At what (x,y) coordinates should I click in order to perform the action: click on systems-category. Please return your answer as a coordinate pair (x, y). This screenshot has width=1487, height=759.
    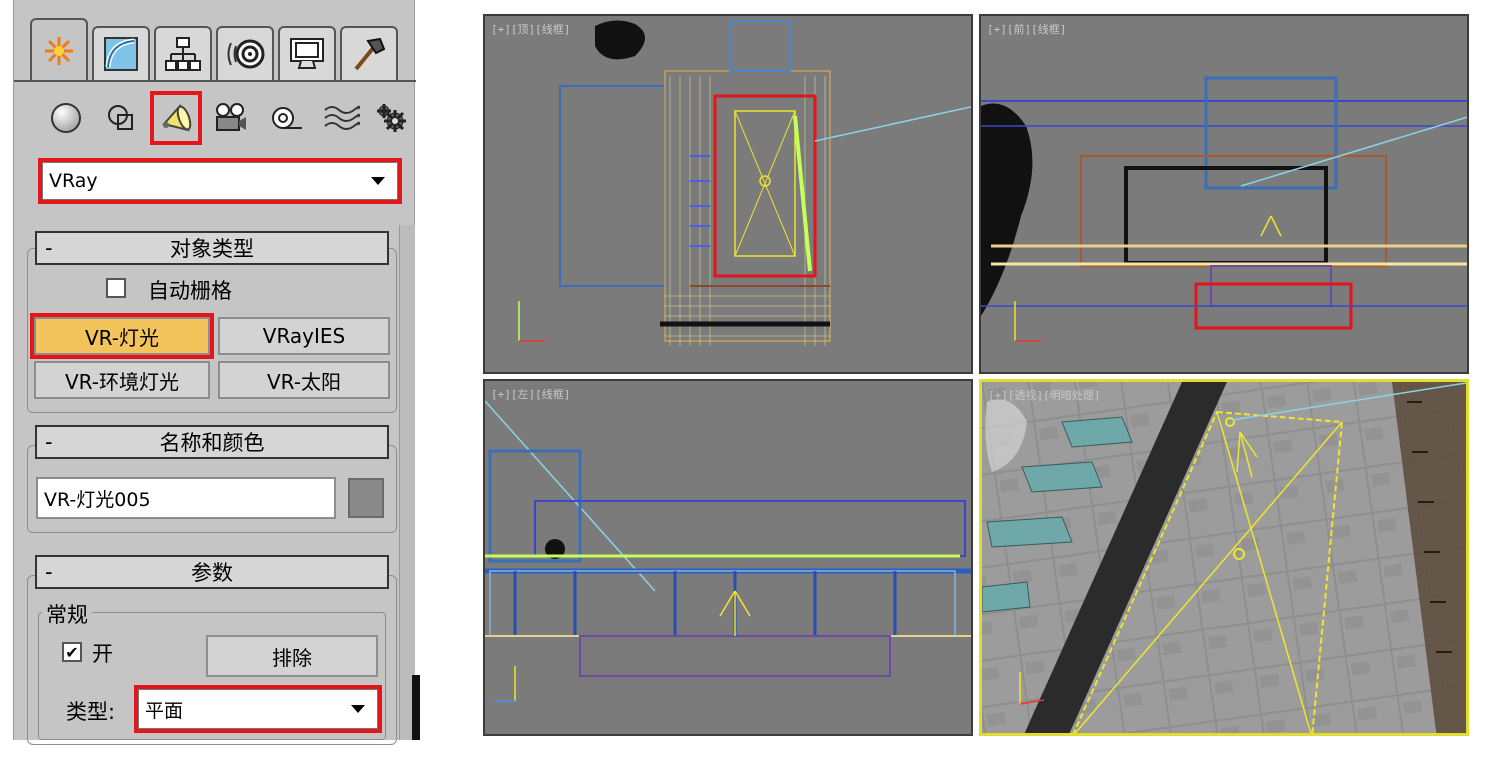
    Looking at the image, I should click on (392, 118).